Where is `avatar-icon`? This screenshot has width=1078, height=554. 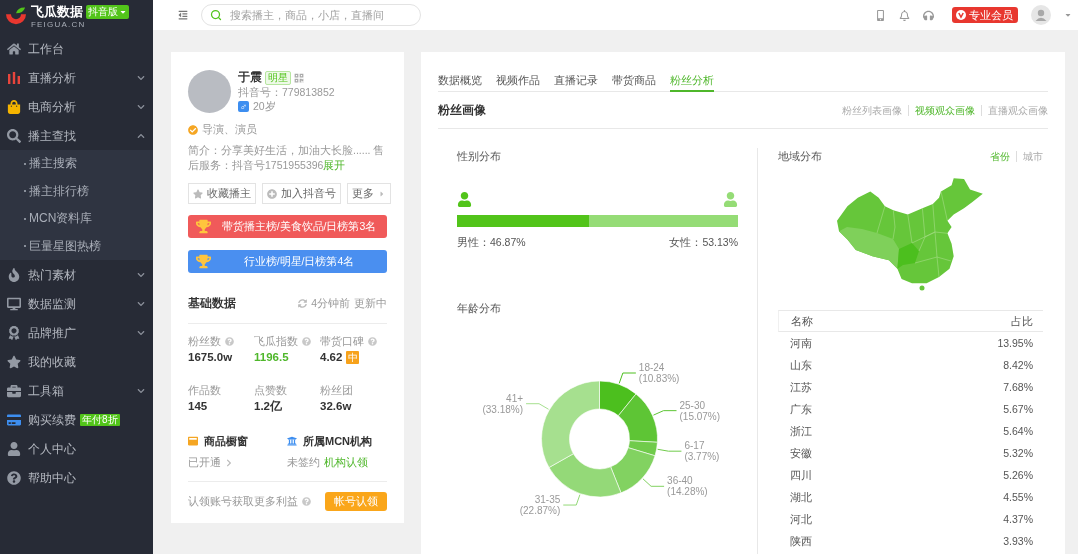
avatar-icon is located at coordinates (1041, 15).